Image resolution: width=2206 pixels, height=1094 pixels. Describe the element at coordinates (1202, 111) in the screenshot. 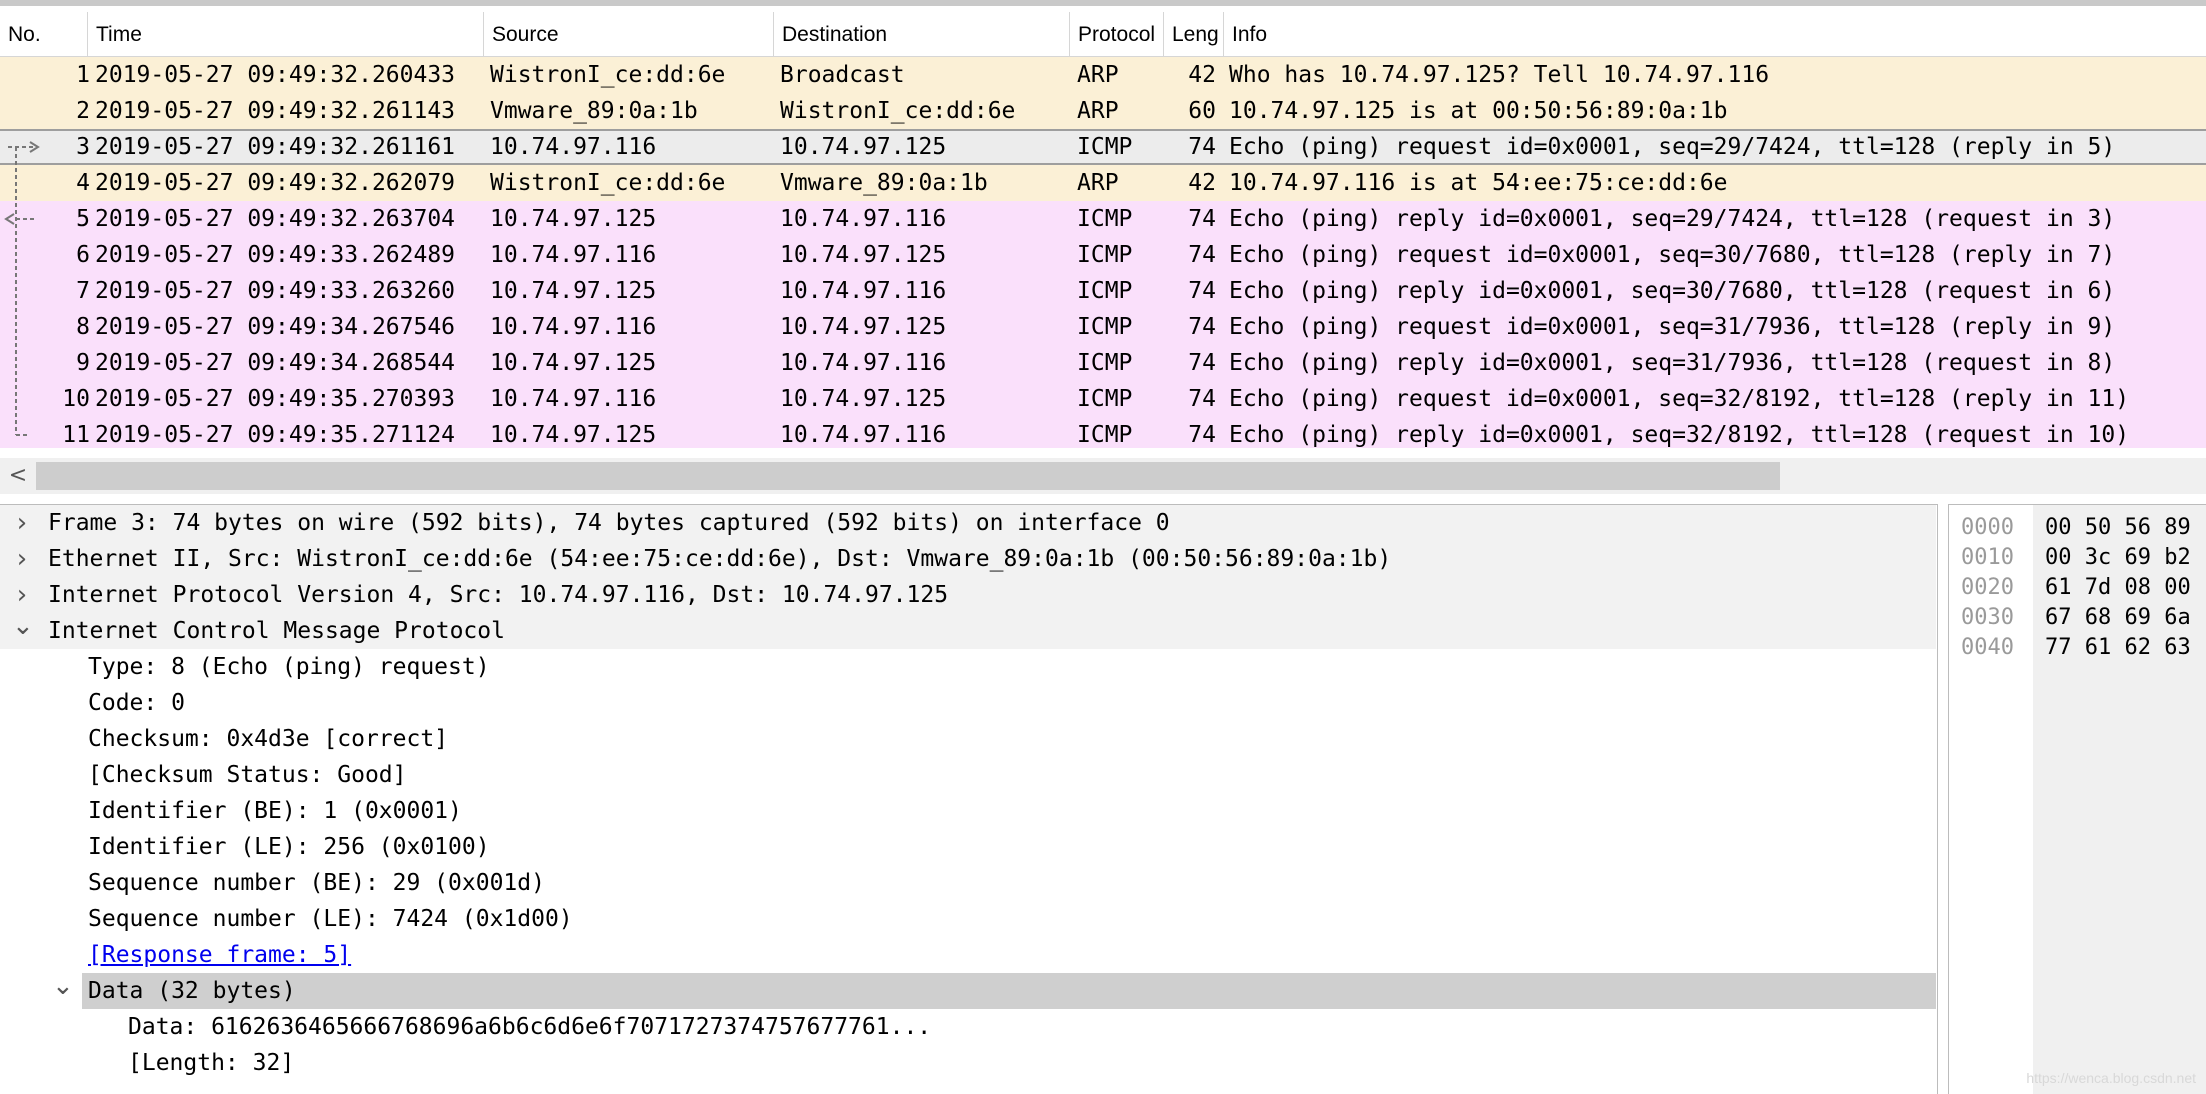

I see `cell-length: 60` at that location.